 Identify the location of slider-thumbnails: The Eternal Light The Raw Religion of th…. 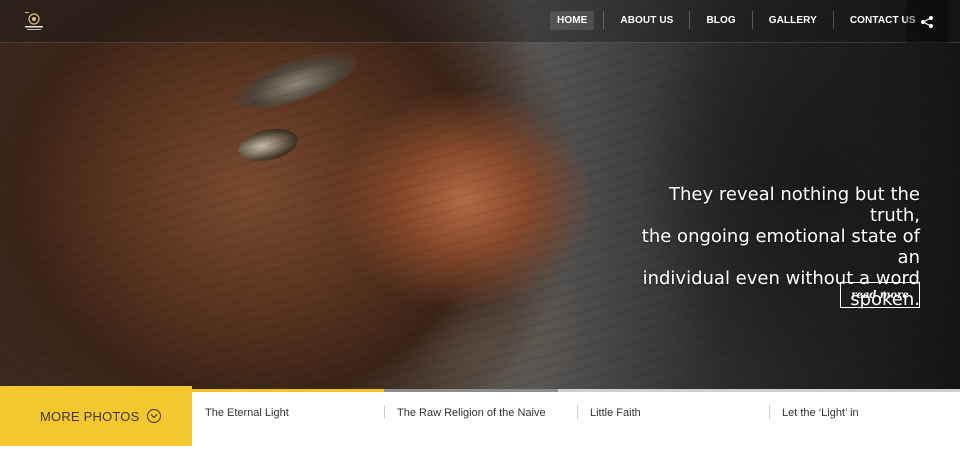
(576, 419).